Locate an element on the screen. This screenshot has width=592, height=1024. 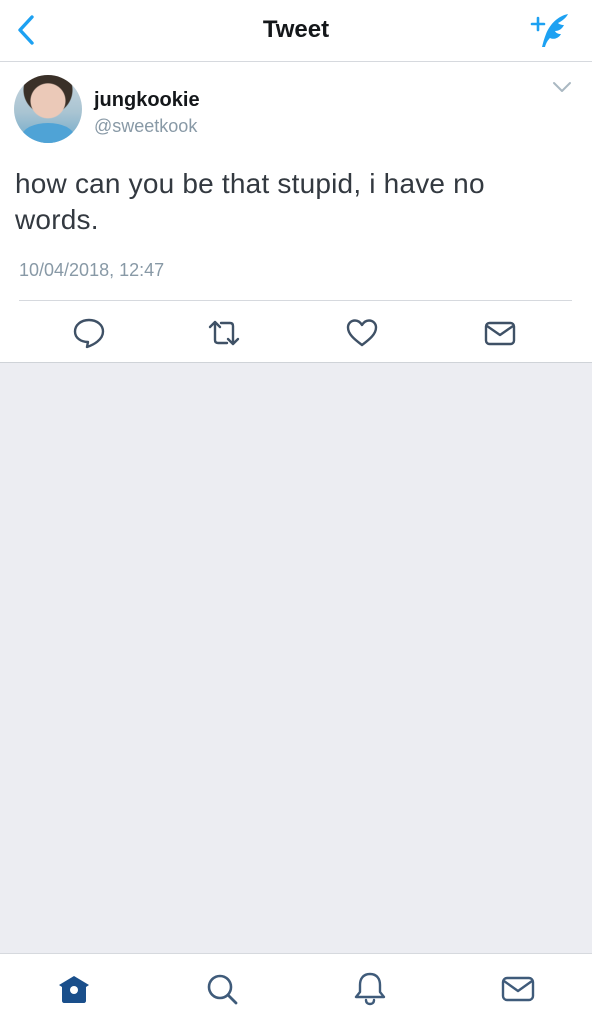
top-navigation-bar: Tweet is located at coordinates (296, 31).